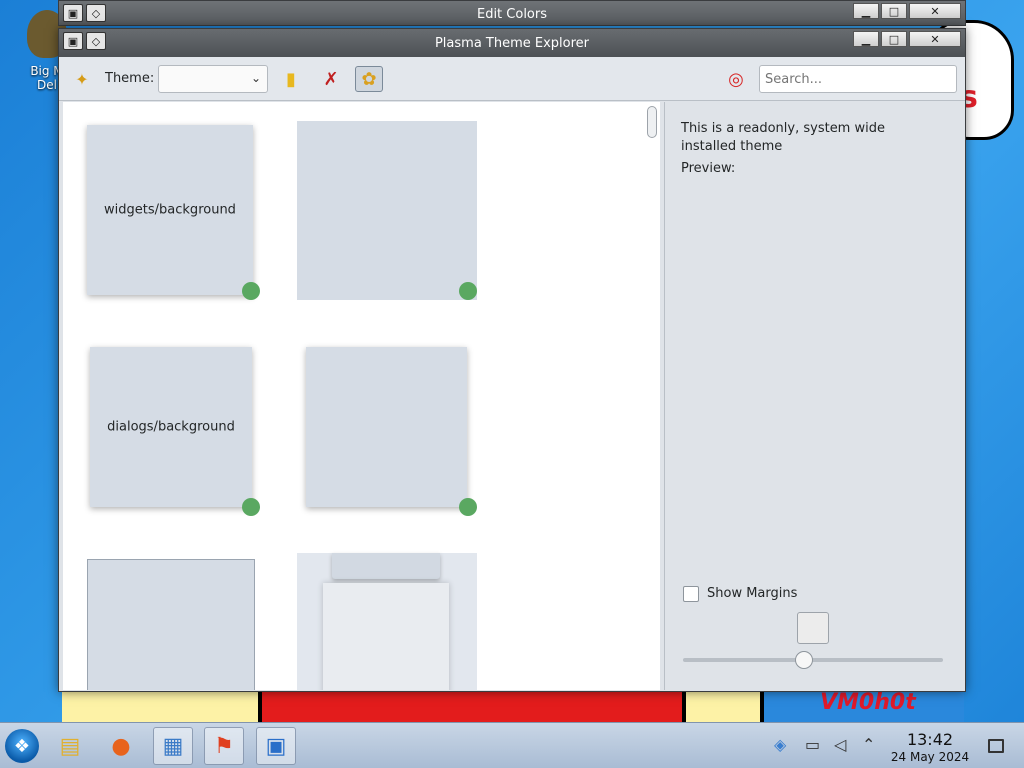 The width and height of the screenshot is (1024, 768). I want to click on scrollbar-handle, so click(652, 122).